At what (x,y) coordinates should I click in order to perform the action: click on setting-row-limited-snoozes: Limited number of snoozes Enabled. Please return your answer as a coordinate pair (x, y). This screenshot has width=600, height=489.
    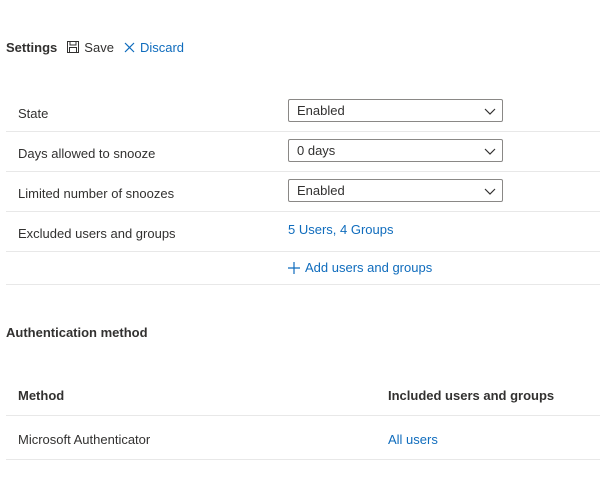
    Looking at the image, I should click on (303, 192).